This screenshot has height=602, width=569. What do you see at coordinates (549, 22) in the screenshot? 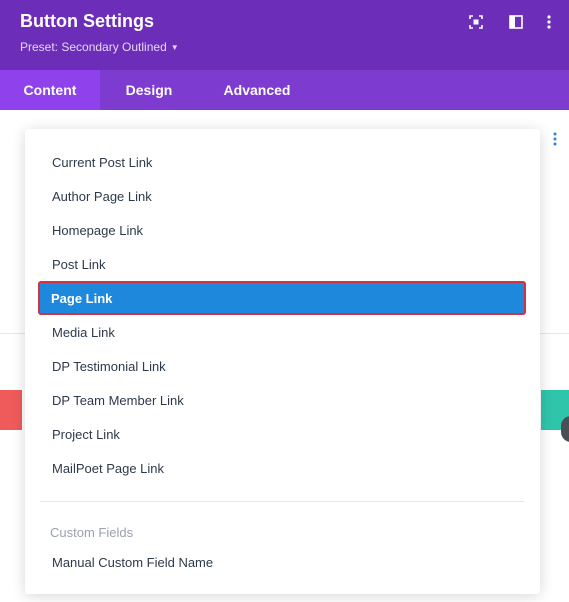
I see `more-vert-icon` at bounding box center [549, 22].